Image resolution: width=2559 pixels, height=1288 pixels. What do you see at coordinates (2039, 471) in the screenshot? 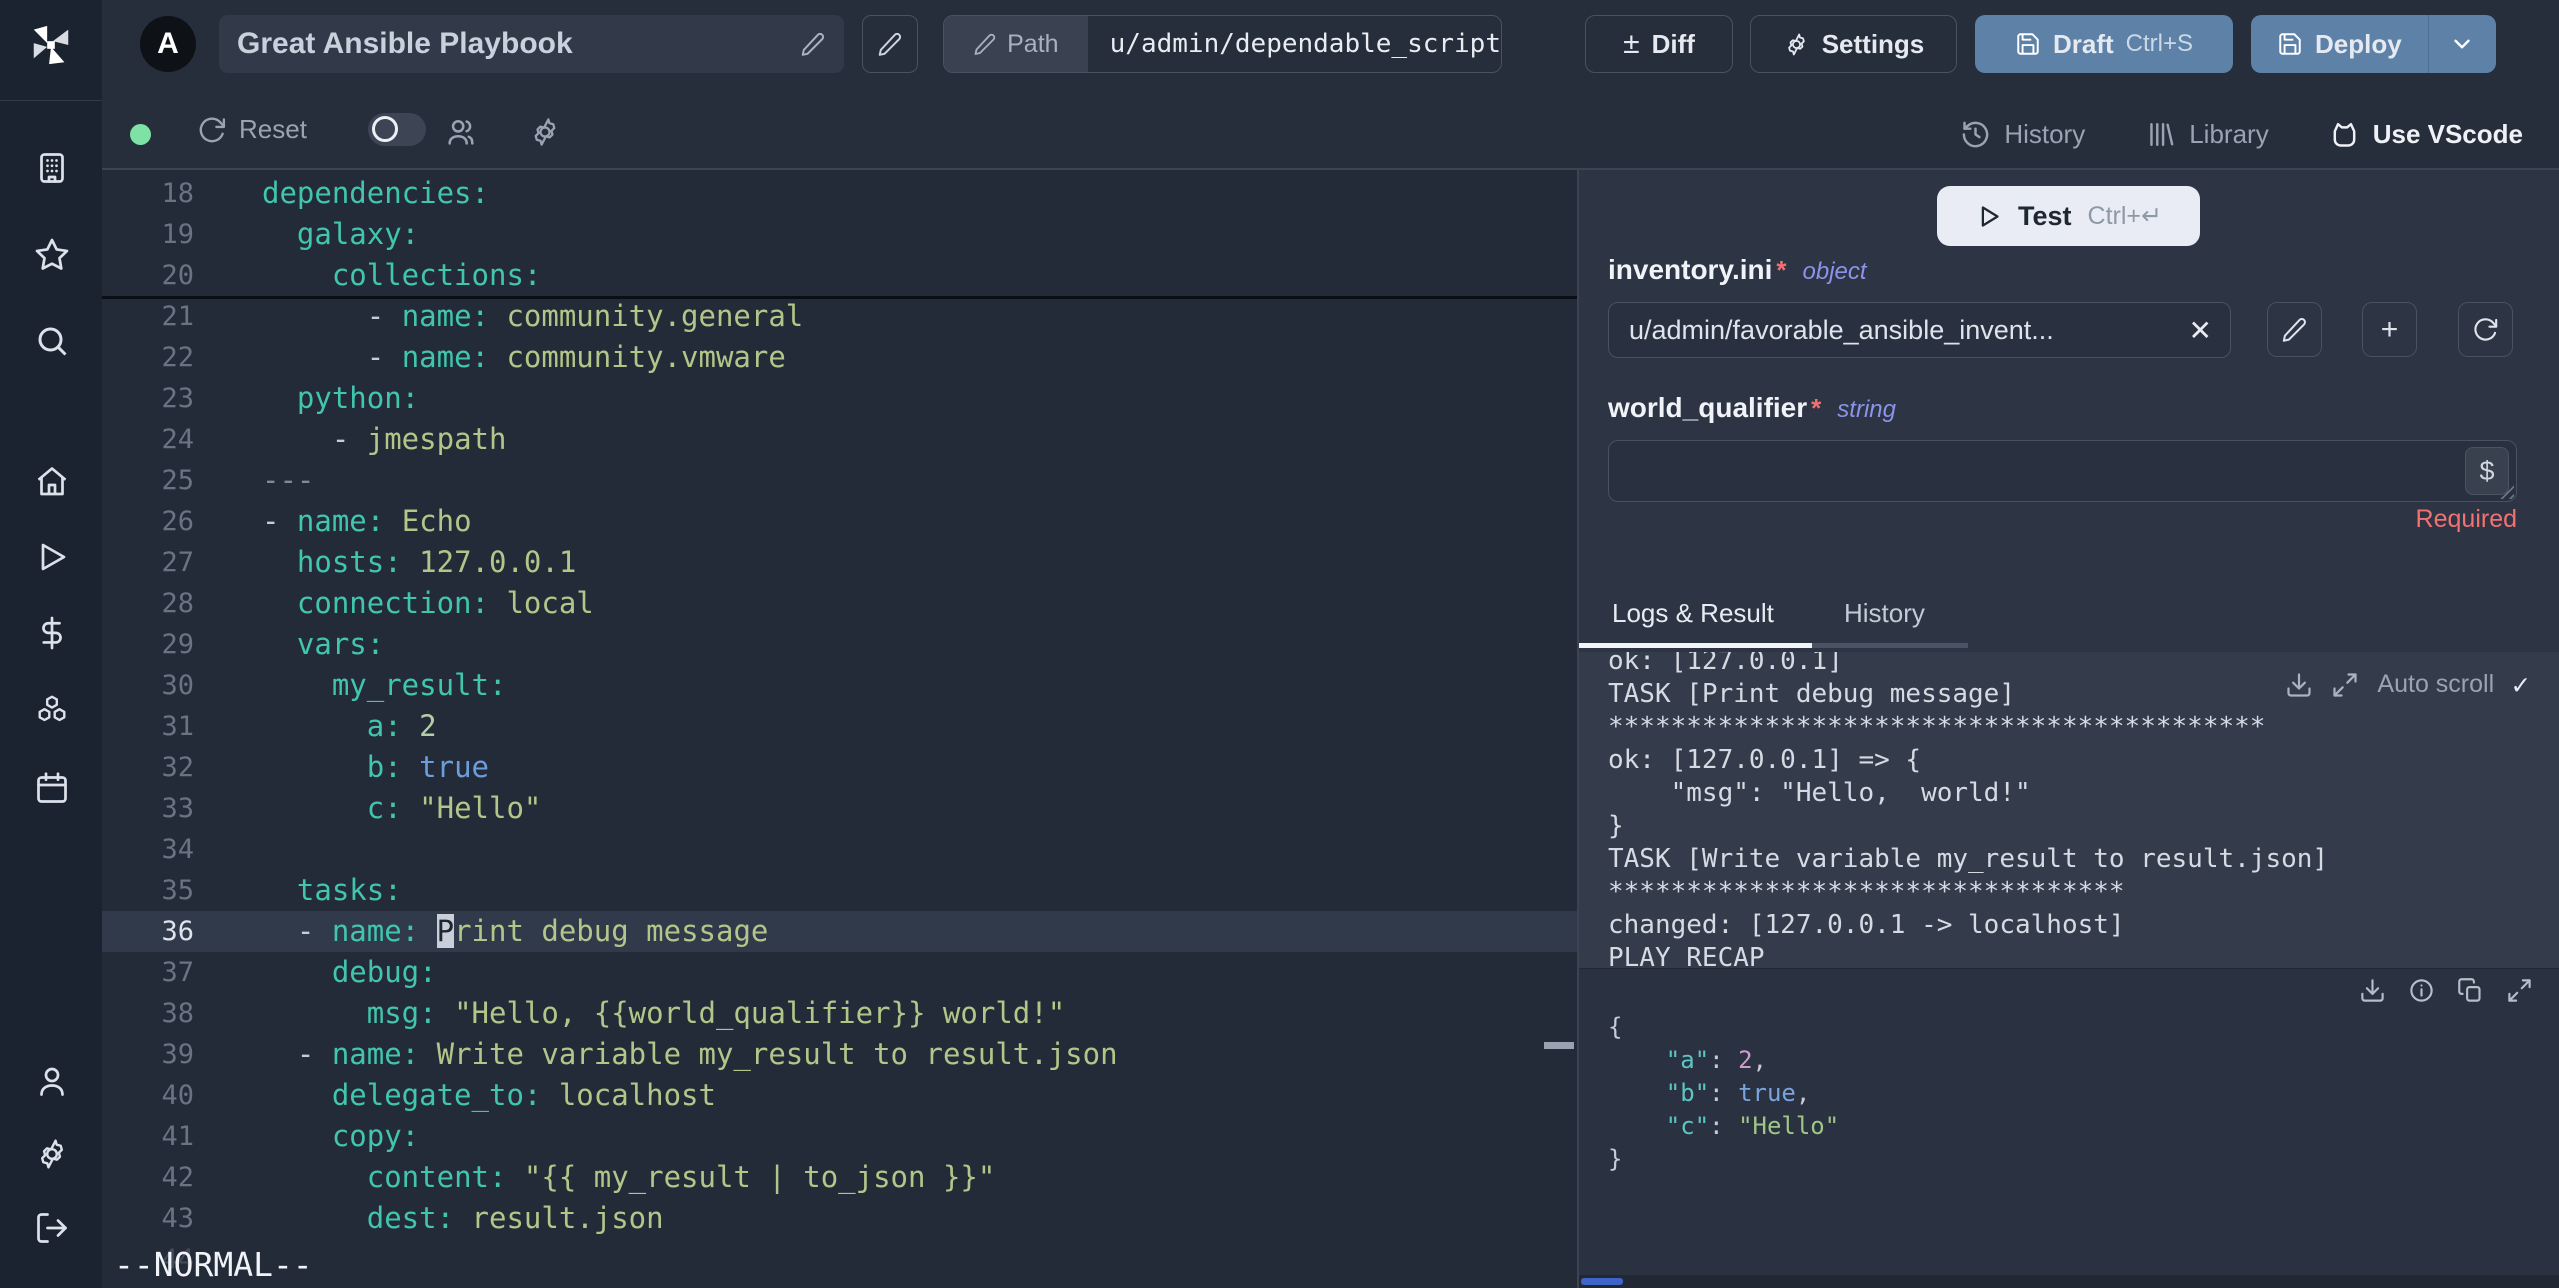
I see `world-input` at bounding box center [2039, 471].